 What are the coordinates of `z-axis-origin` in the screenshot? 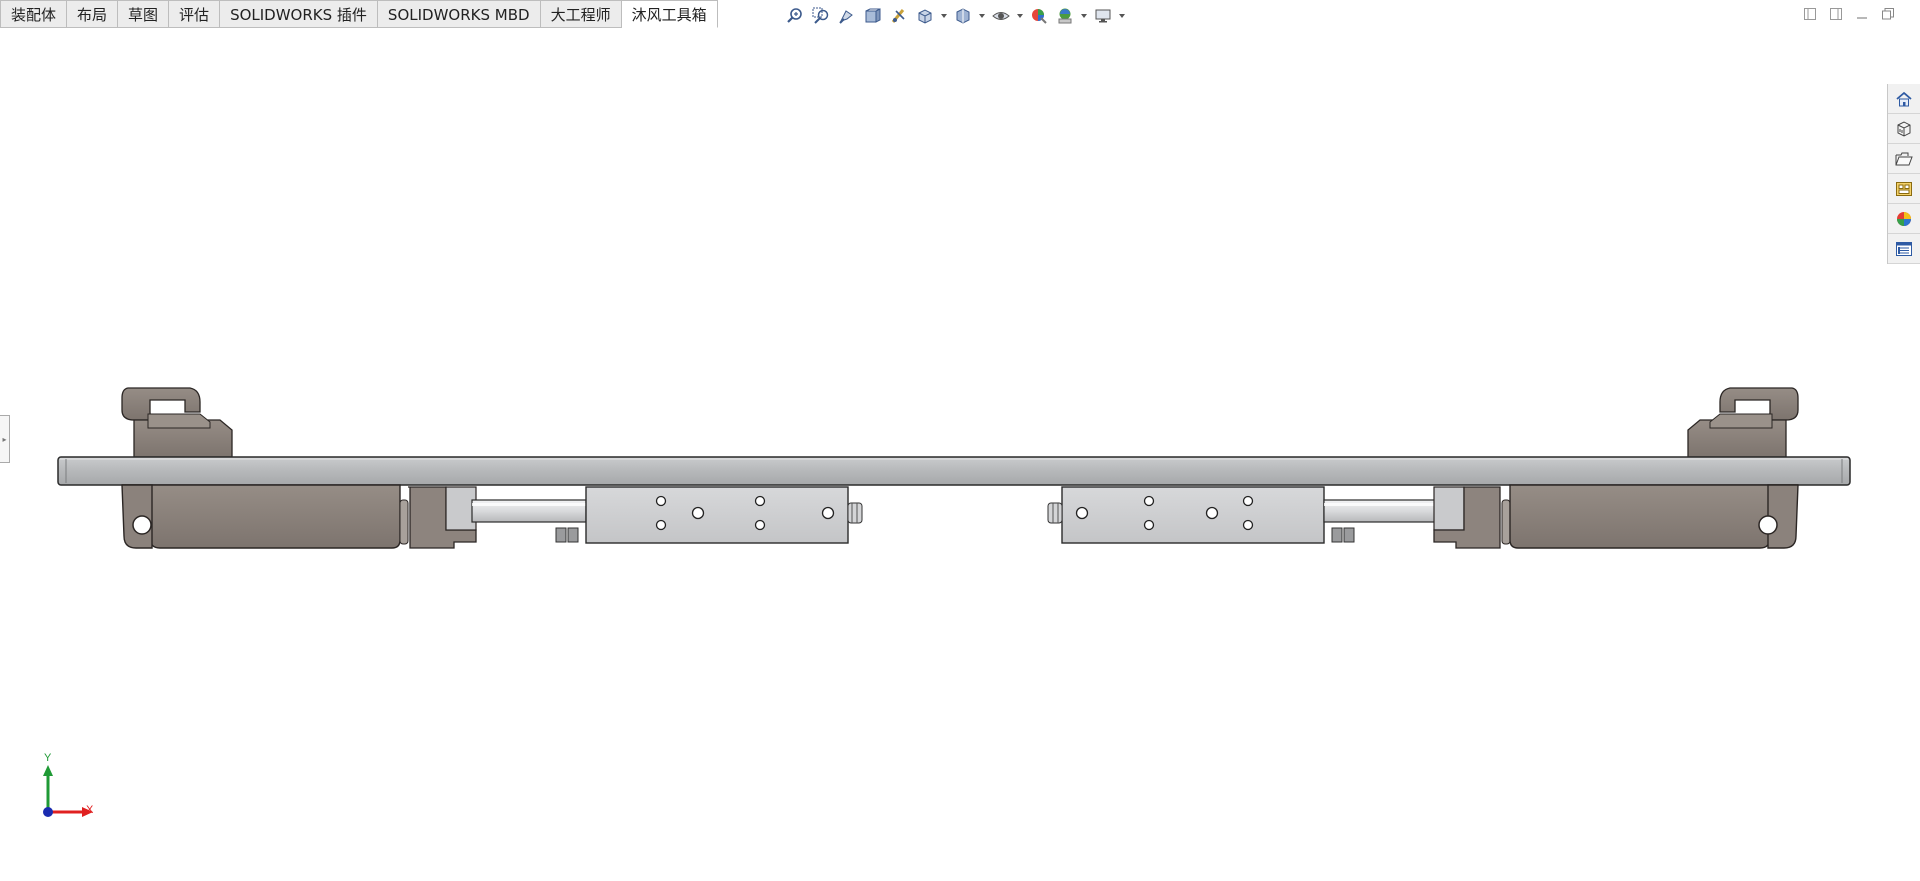 It's located at (48, 812).